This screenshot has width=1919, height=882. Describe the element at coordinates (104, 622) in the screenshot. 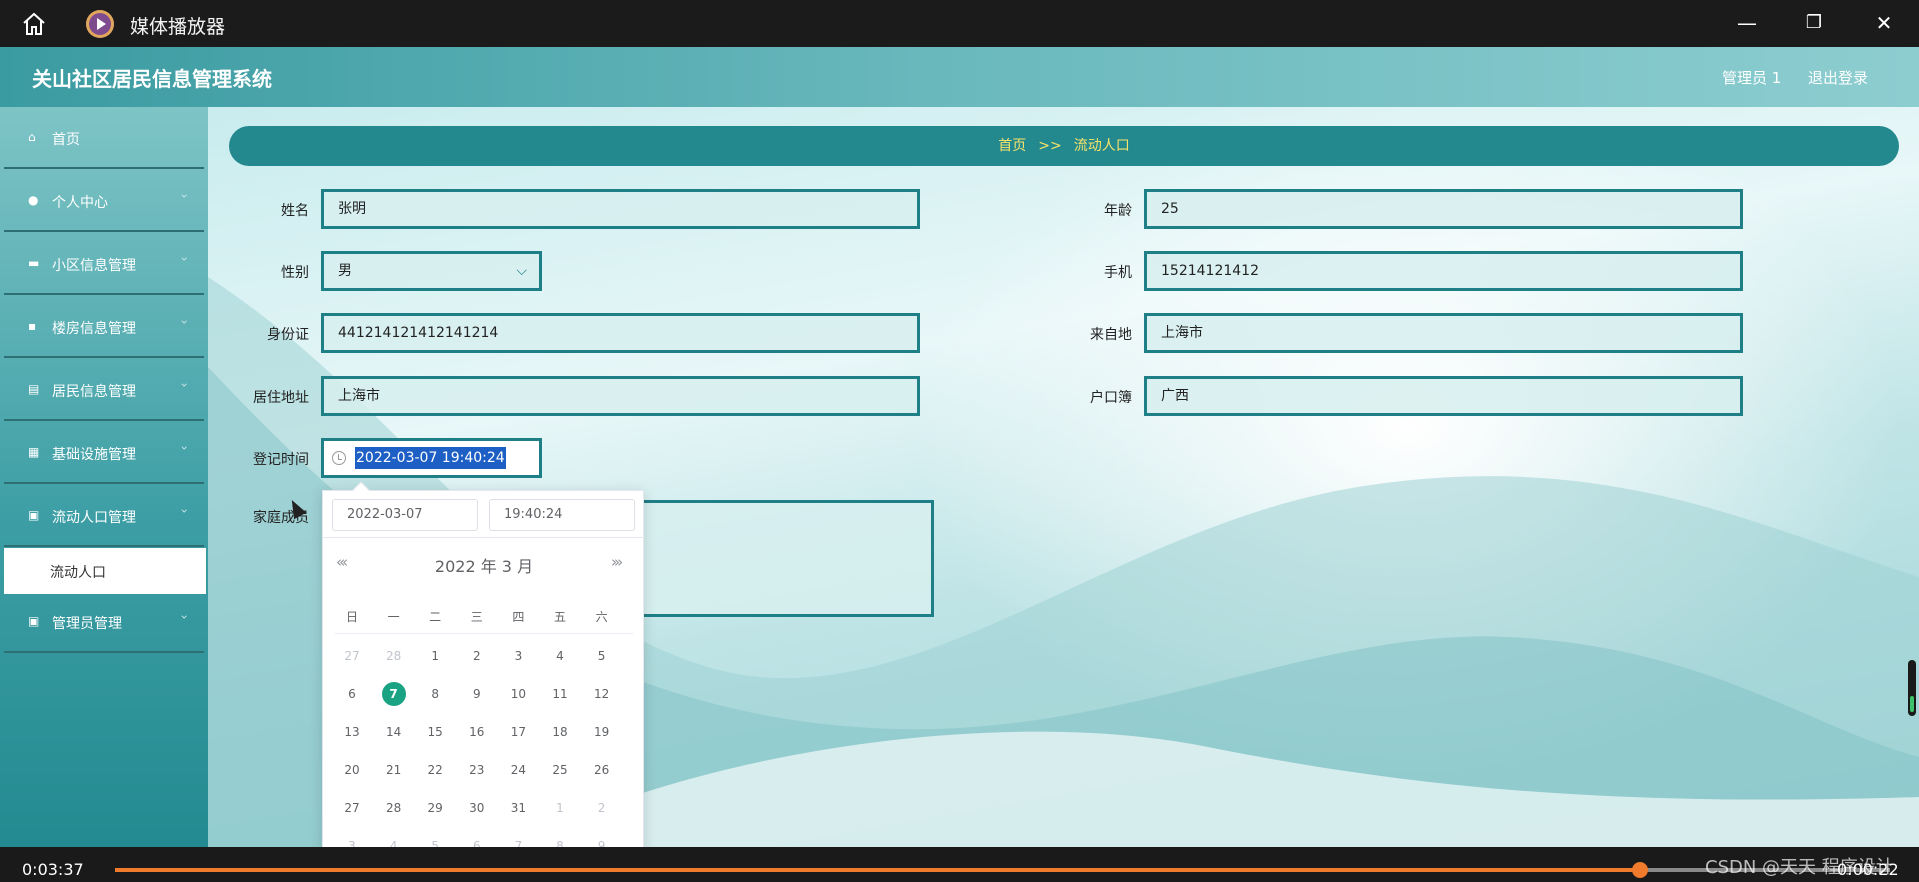

I see `sidebar-item-7: ▣ 管理员管理 ›` at that location.